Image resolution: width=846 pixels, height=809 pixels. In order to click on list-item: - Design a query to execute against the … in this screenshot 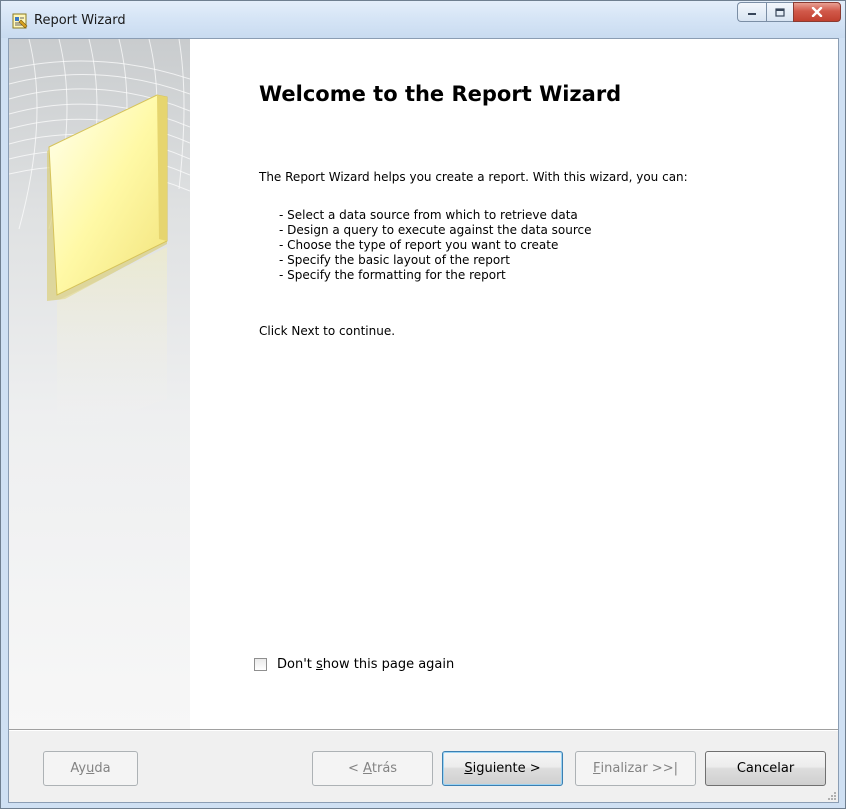, I will do `click(435, 230)`.